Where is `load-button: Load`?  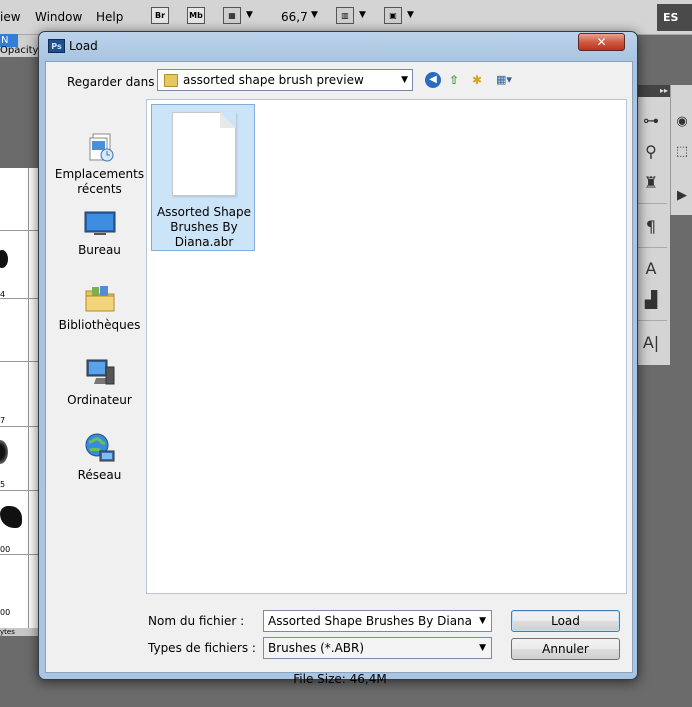
load-button: Load is located at coordinates (565, 621).